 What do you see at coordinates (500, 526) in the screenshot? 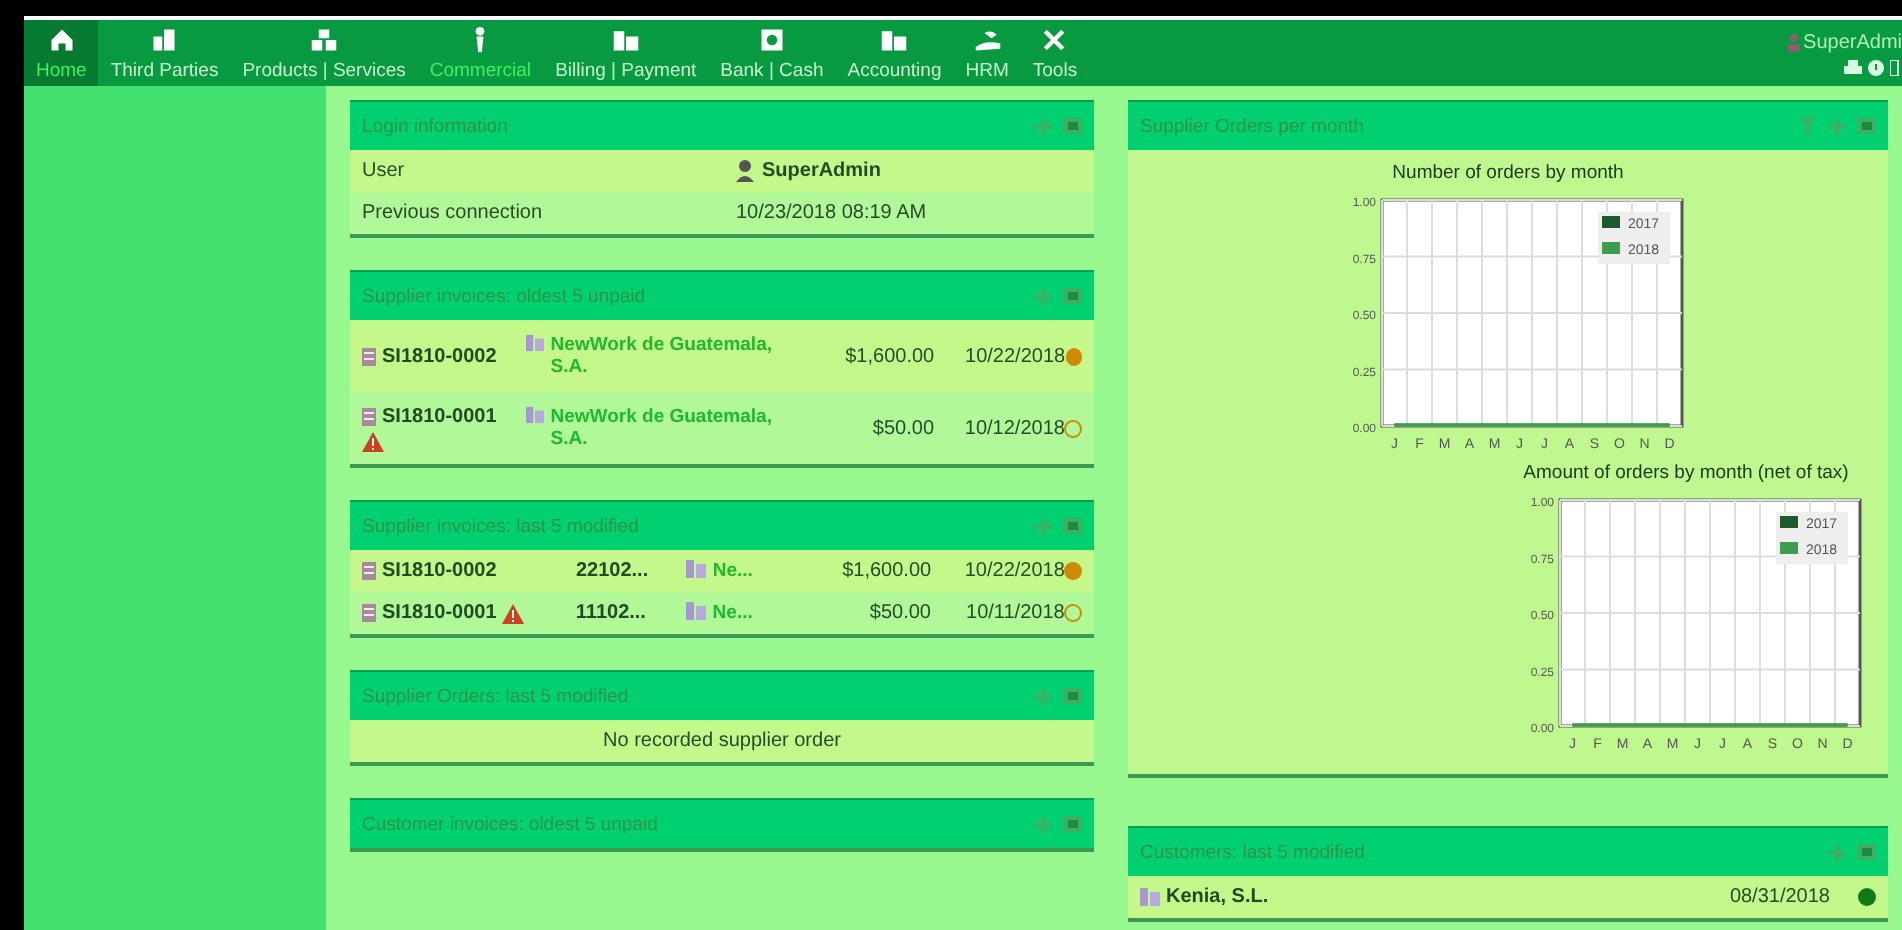
I see `panel-title: Supplier invoices: last 5 modified` at bounding box center [500, 526].